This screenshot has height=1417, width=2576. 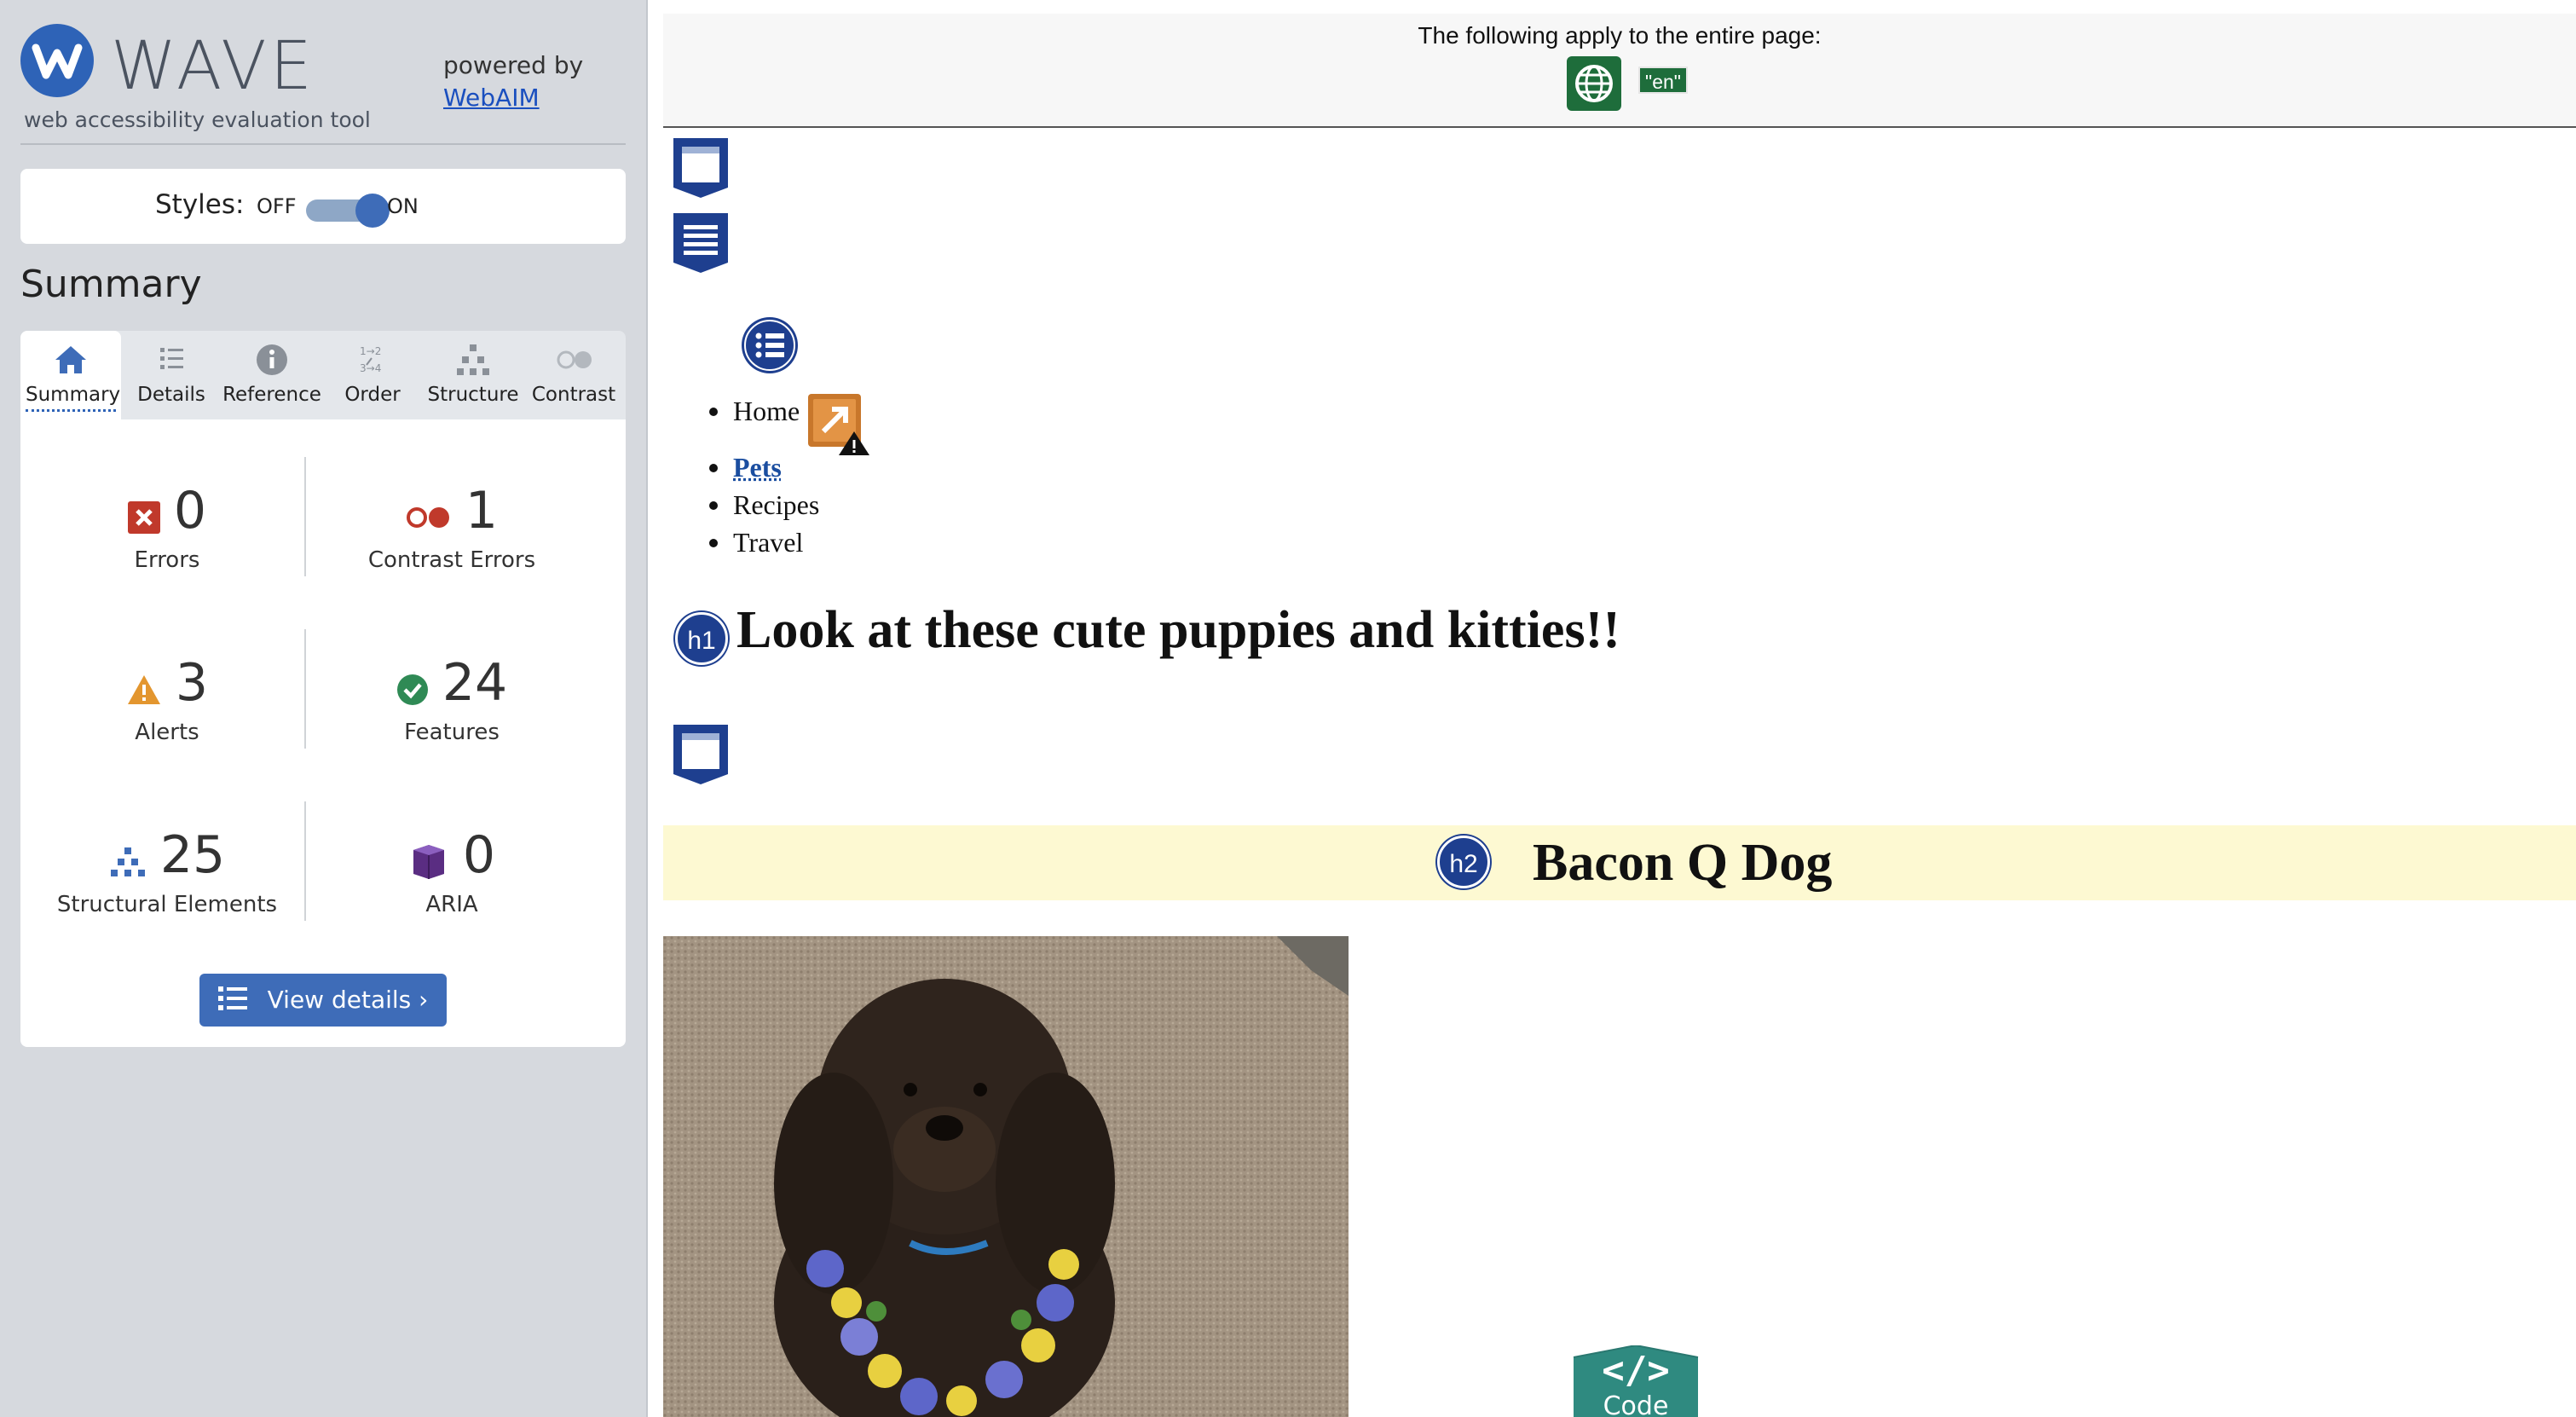 I want to click on structural-count: 25, so click(x=192, y=855).